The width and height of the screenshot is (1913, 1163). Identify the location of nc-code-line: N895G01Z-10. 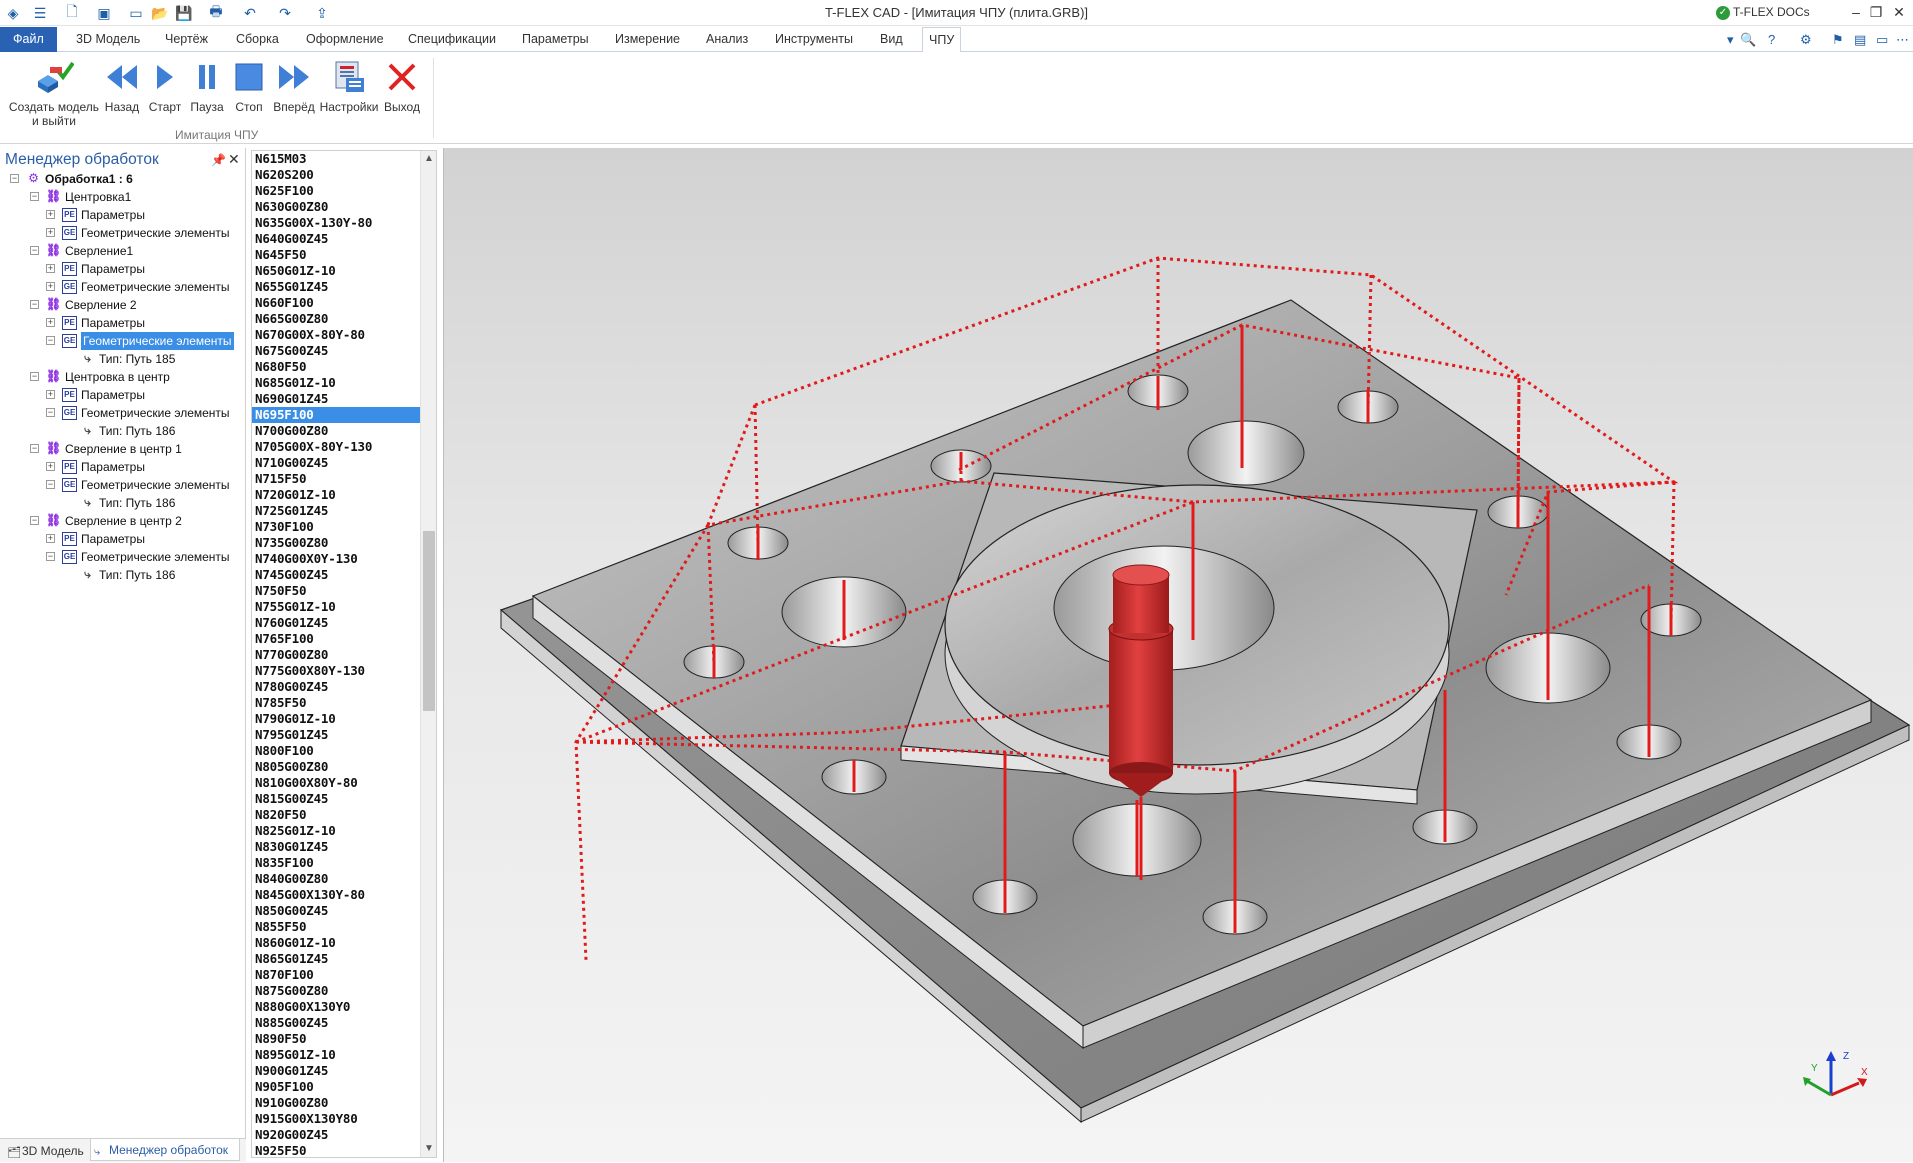
(336, 1055).